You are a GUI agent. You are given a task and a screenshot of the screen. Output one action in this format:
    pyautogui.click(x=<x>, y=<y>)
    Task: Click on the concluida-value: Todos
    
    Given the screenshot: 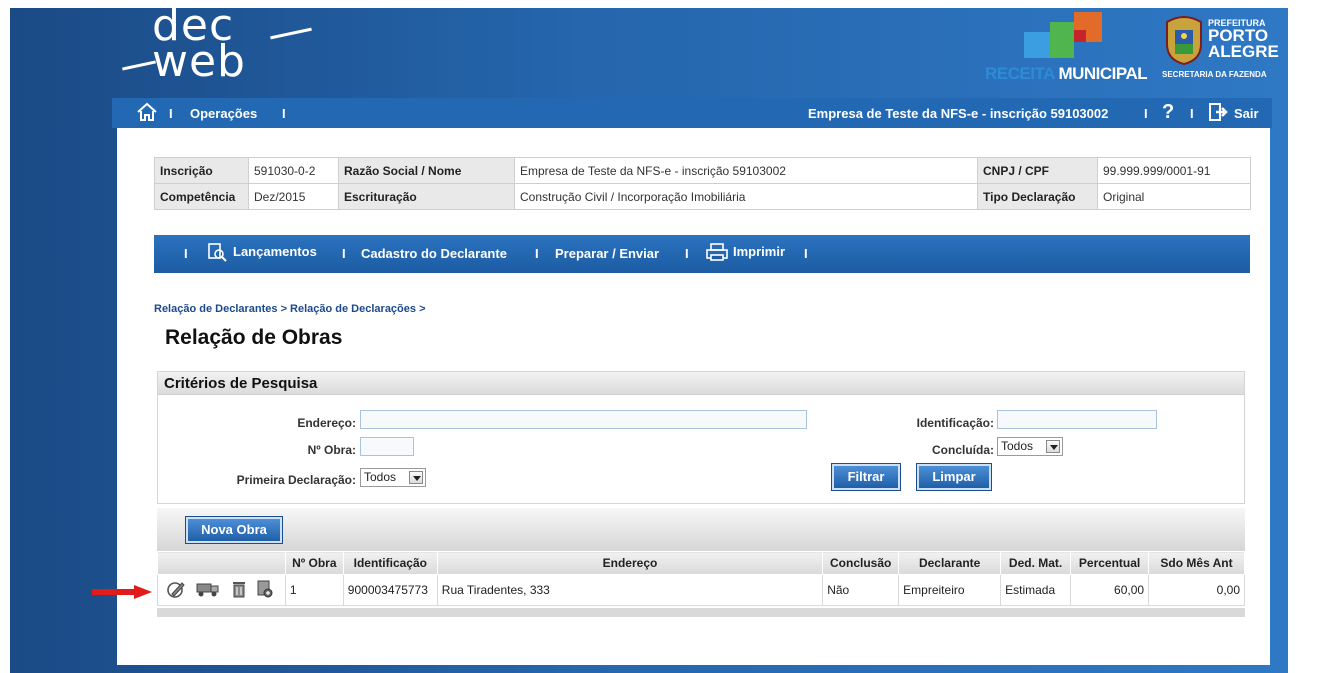 What is the action you would take?
    pyautogui.click(x=1017, y=446)
    